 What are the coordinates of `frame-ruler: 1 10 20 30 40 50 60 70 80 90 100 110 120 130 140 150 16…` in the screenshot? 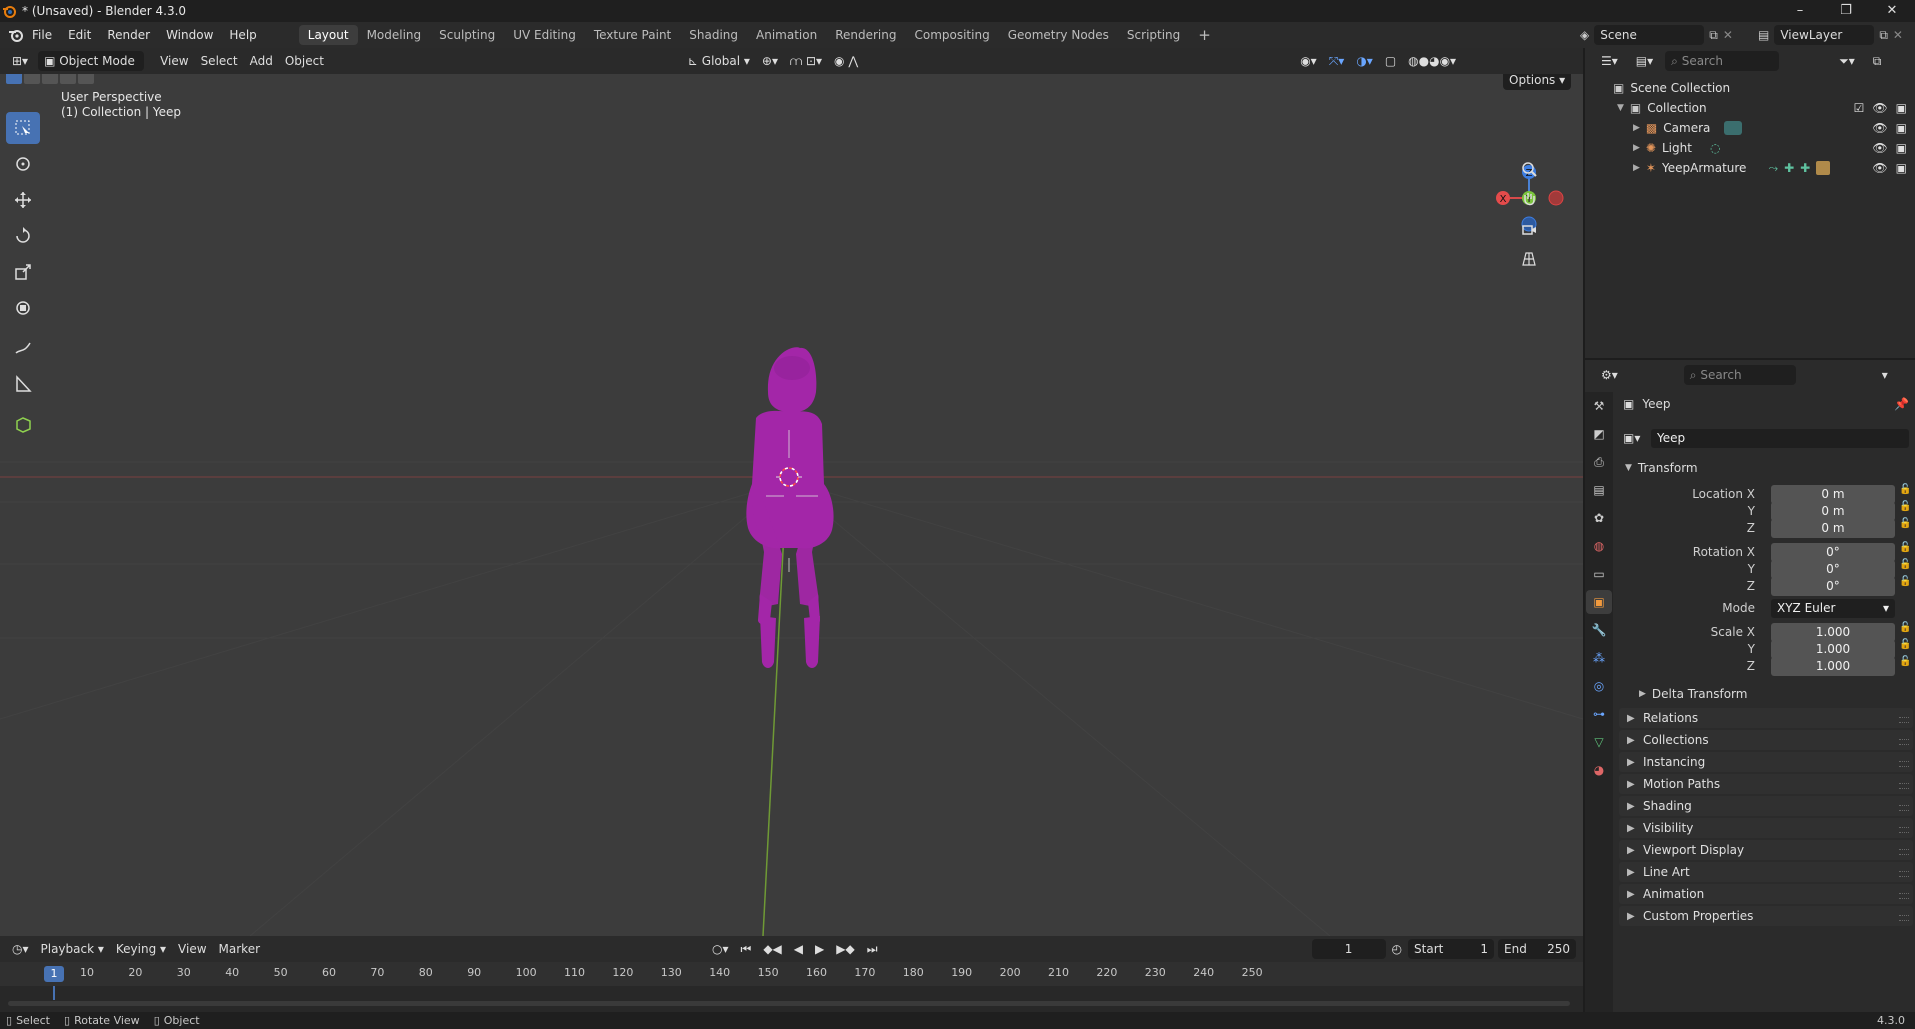 It's located at (791, 974).